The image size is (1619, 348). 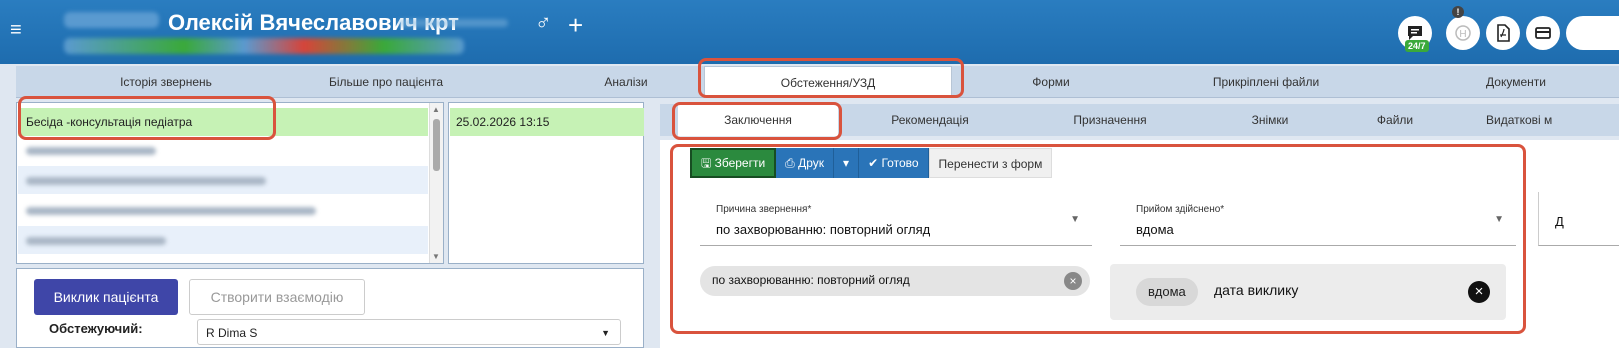 What do you see at coordinates (547, 122) in the screenshot?
I see `date-list-item-selected: 25.02.2026 13:15` at bounding box center [547, 122].